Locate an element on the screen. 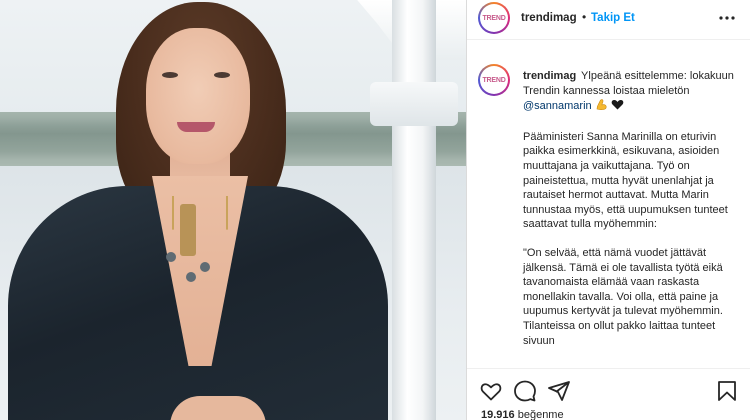 The height and width of the screenshot is (420, 750). necklace-pendant is located at coordinates (188, 230).